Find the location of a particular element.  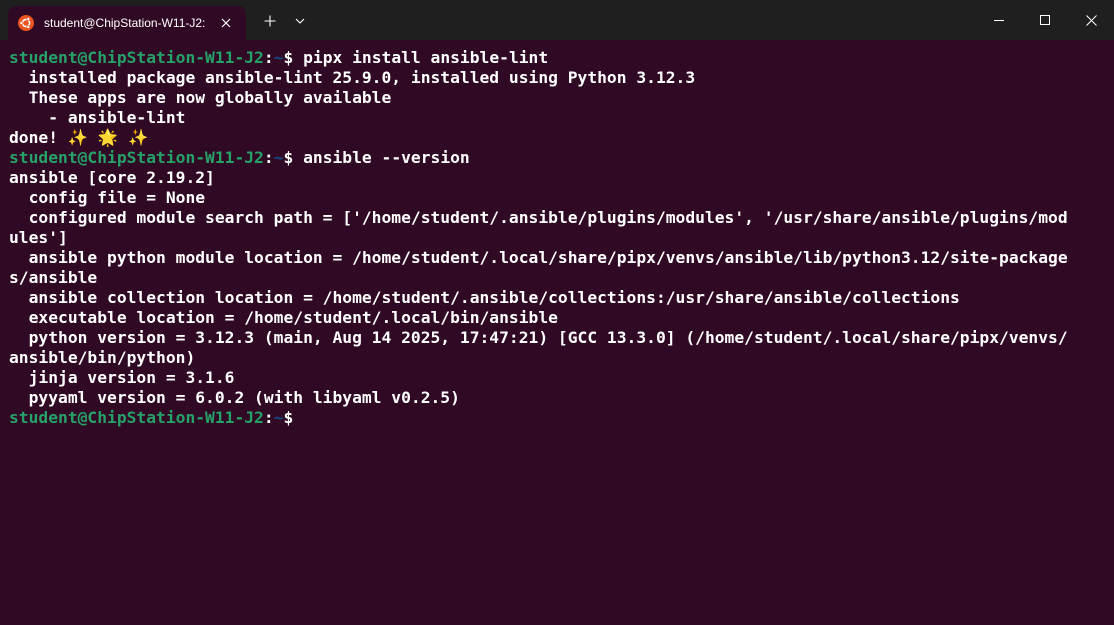

output-text: - ansible-lint is located at coordinates (97, 117).